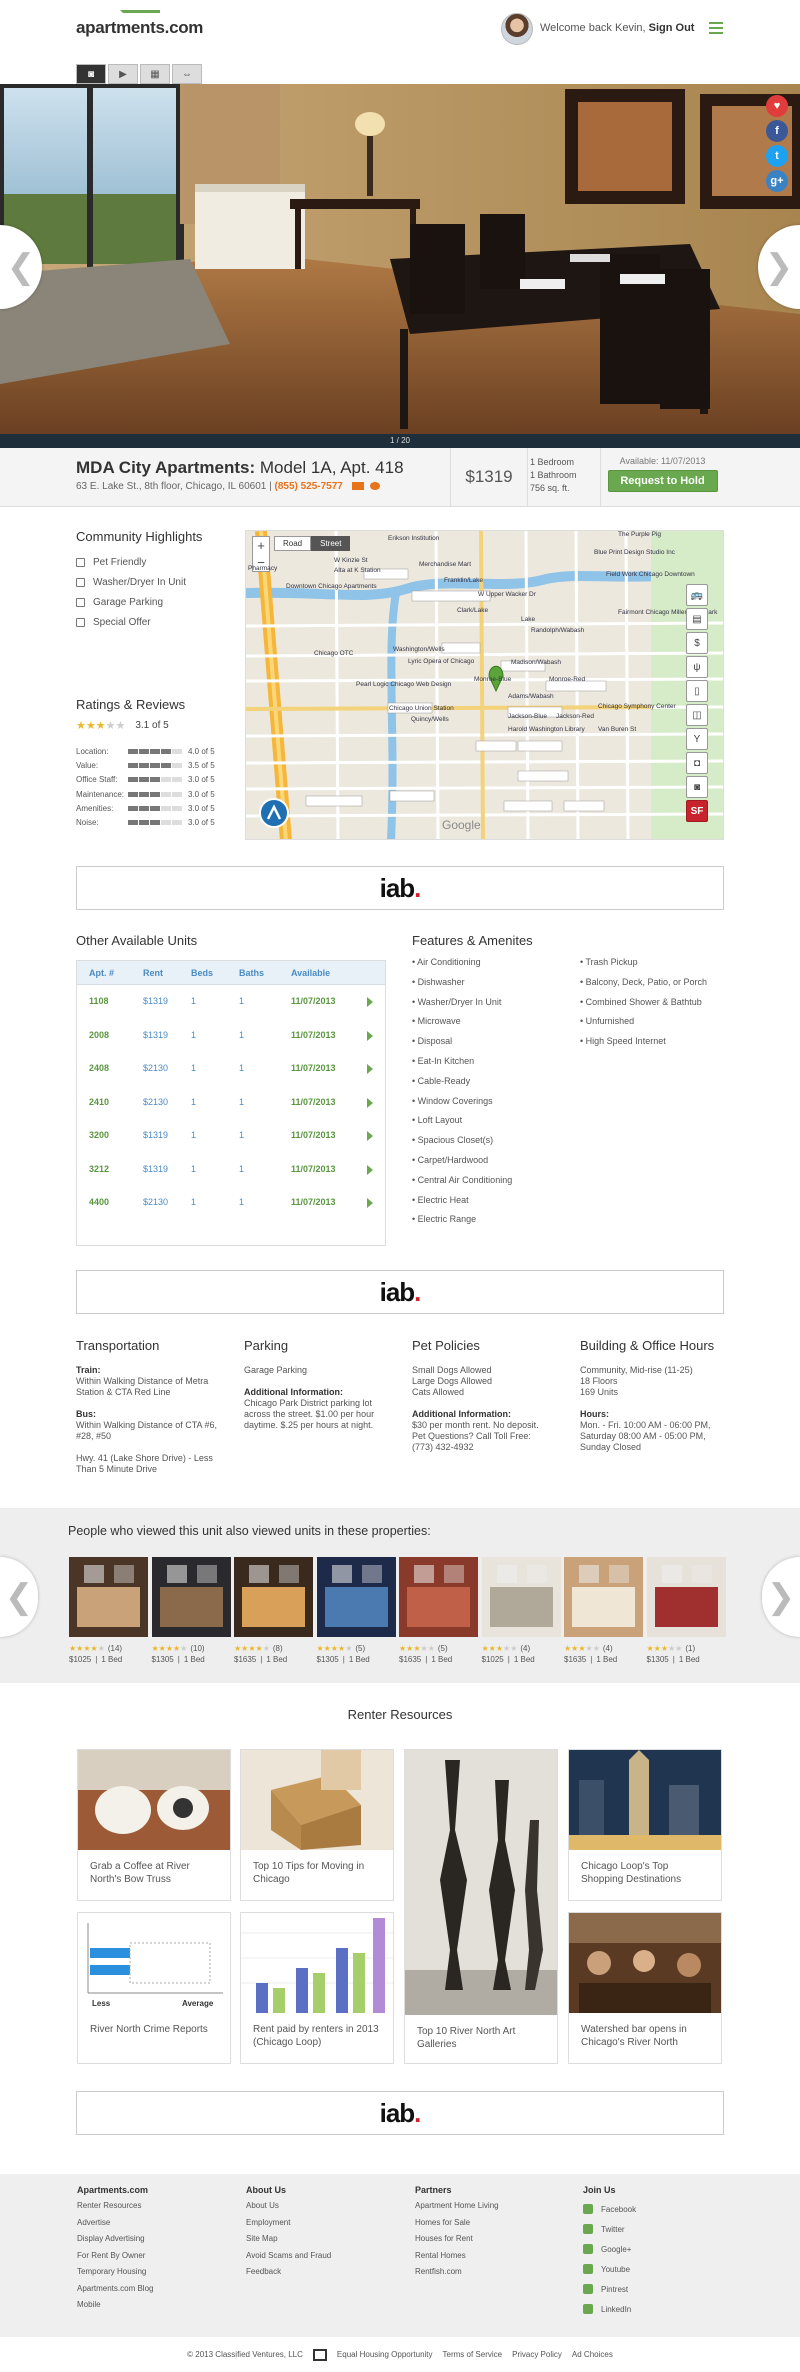 This screenshot has height=2372, width=800. I want to click on legal-link: Privacy Policy, so click(537, 2354).